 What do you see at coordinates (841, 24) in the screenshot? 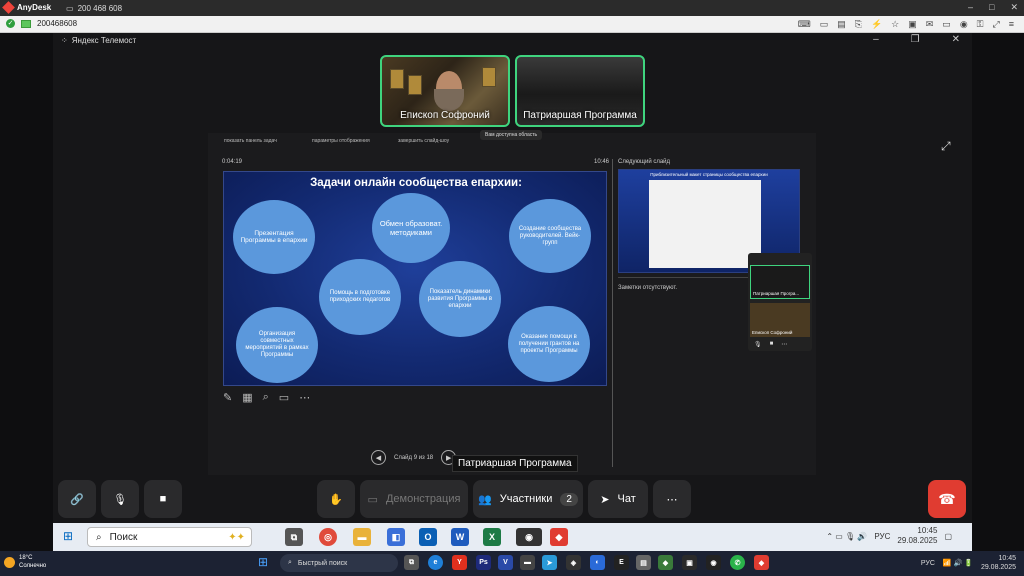
I see `files-icon: ▤` at bounding box center [841, 24].